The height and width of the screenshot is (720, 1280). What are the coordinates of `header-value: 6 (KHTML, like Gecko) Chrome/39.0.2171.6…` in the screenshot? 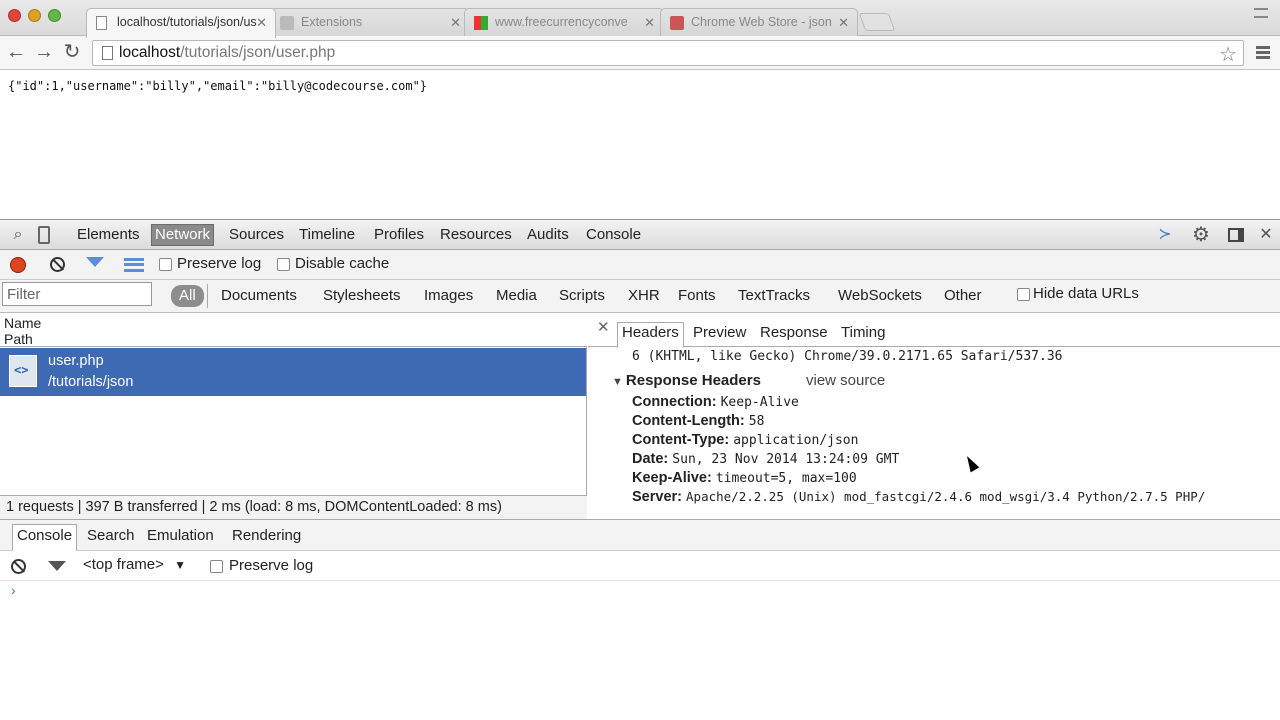 It's located at (847, 356).